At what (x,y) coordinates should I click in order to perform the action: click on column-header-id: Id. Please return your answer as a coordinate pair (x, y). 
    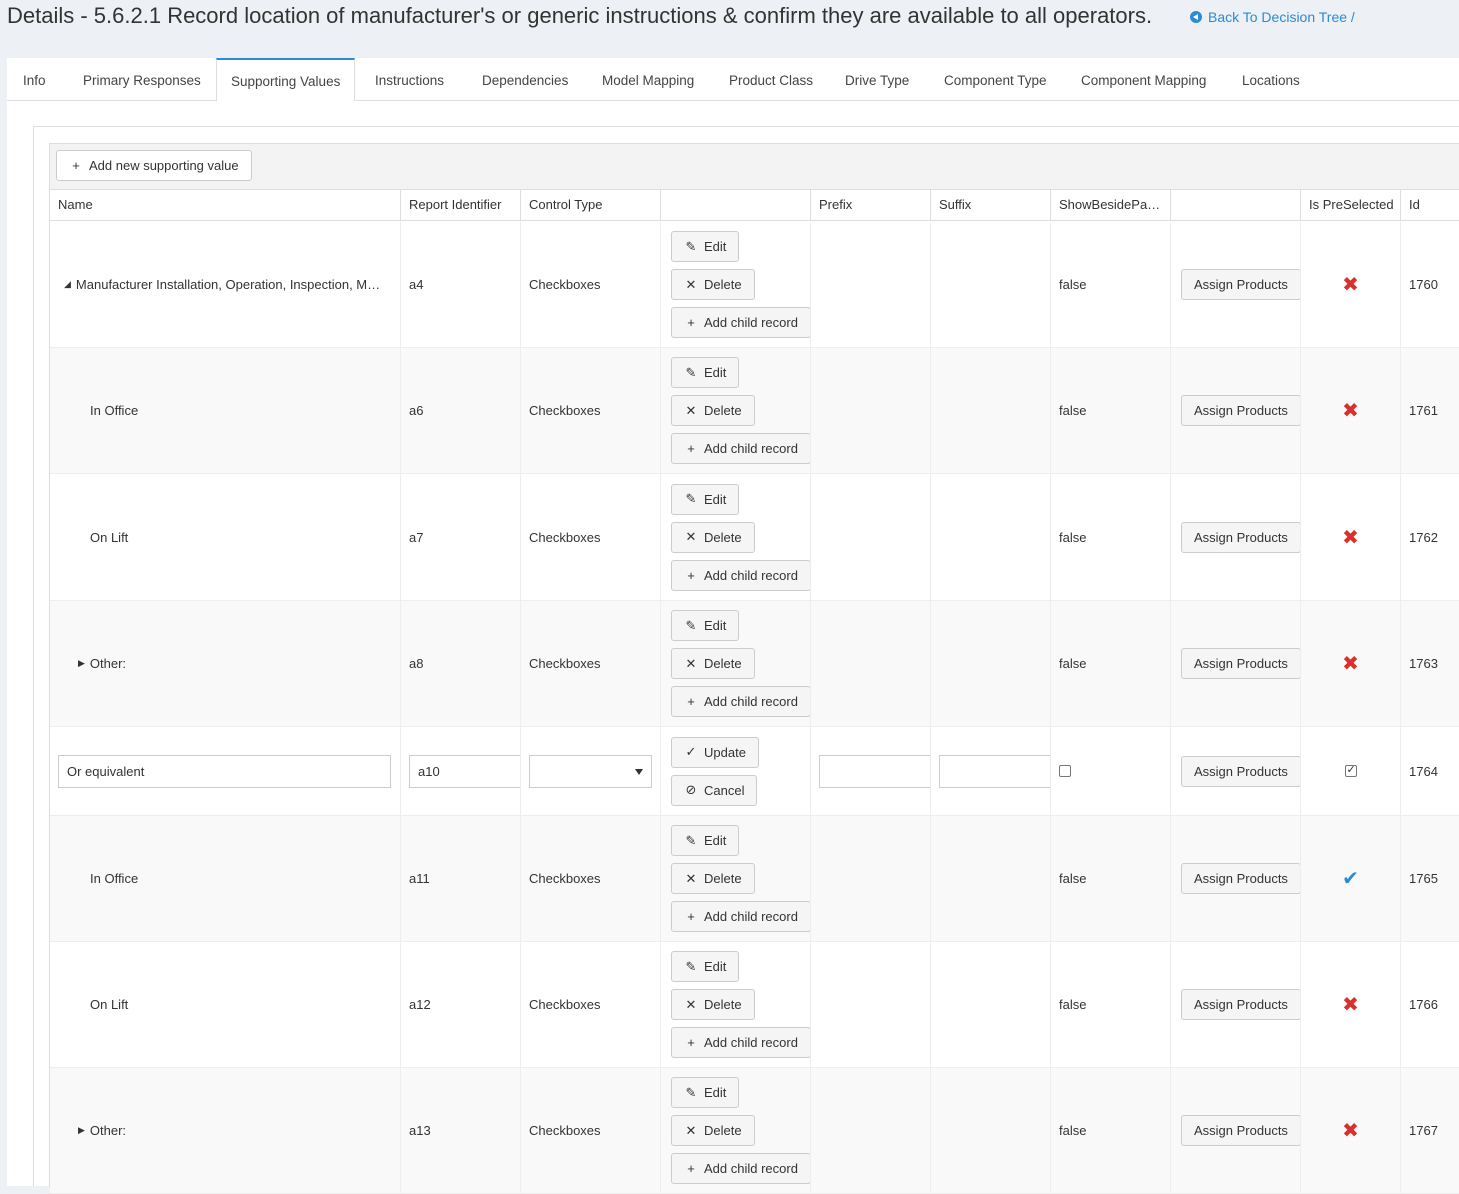
    Looking at the image, I should click on (1430, 205).